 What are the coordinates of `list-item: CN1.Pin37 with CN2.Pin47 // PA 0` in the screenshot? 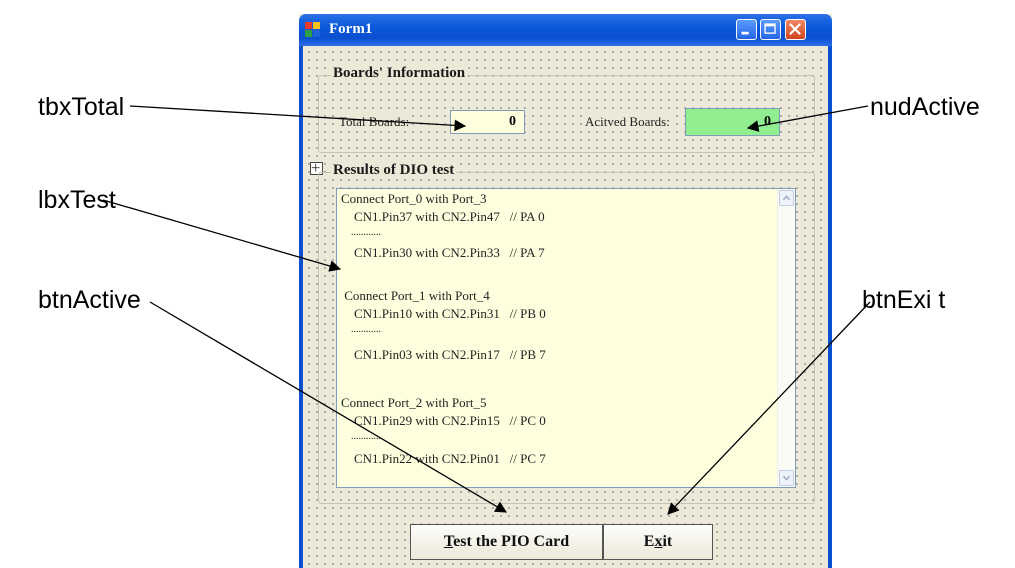 It's located at (443, 216).